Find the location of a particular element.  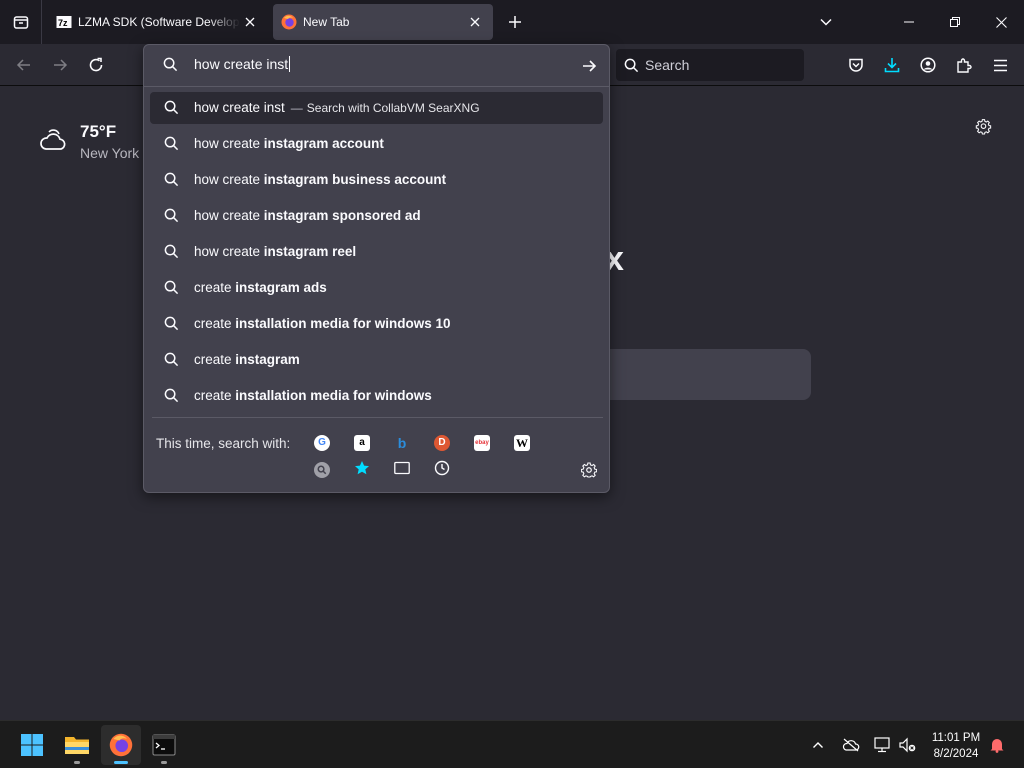

searxng-engine-button is located at coordinates (322, 470).